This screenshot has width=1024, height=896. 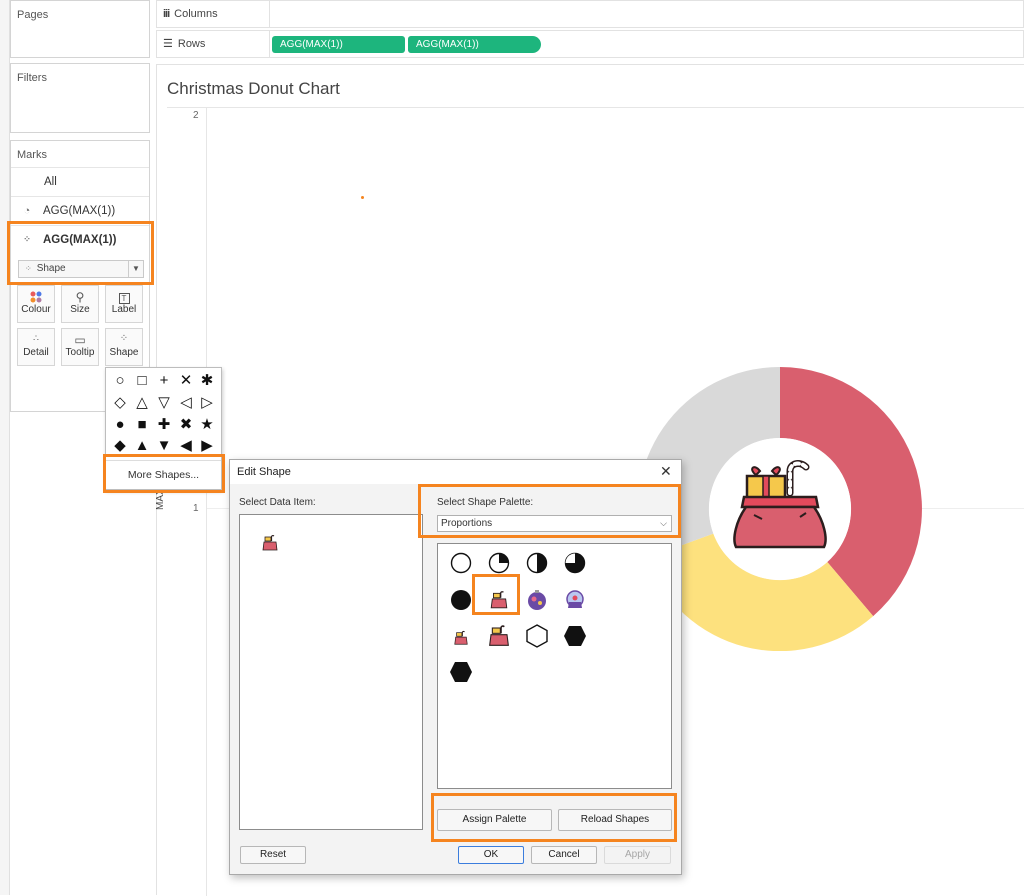 I want to click on plus-icon: +, so click(x=164, y=381).